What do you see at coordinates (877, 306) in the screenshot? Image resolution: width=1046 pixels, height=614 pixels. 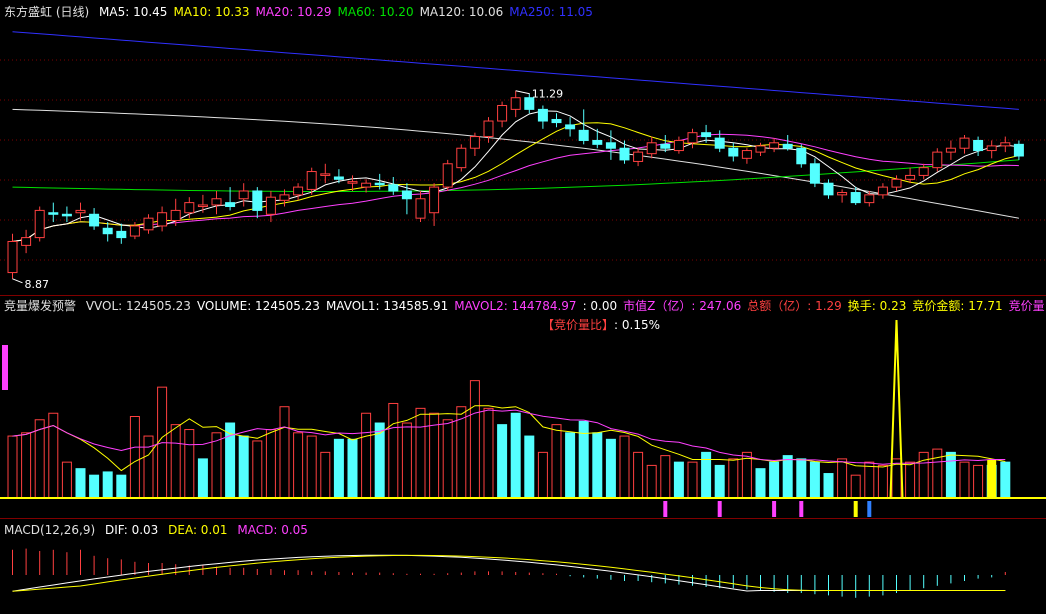 I see `volume-stat-7: 换手: 0.23` at bounding box center [877, 306].